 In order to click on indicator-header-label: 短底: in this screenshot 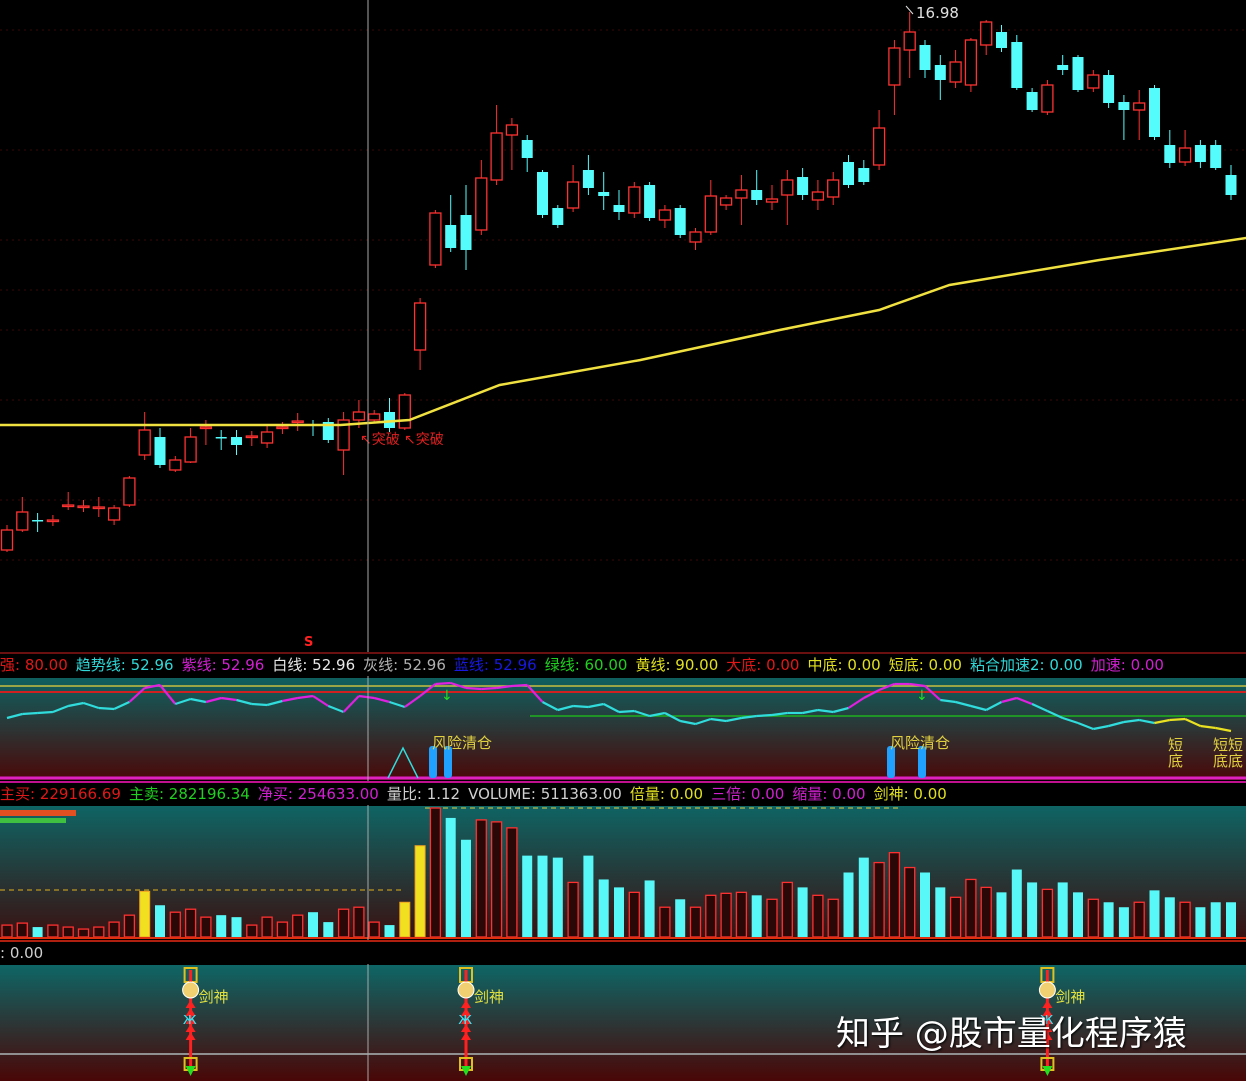, I will do `click(908, 665)`.